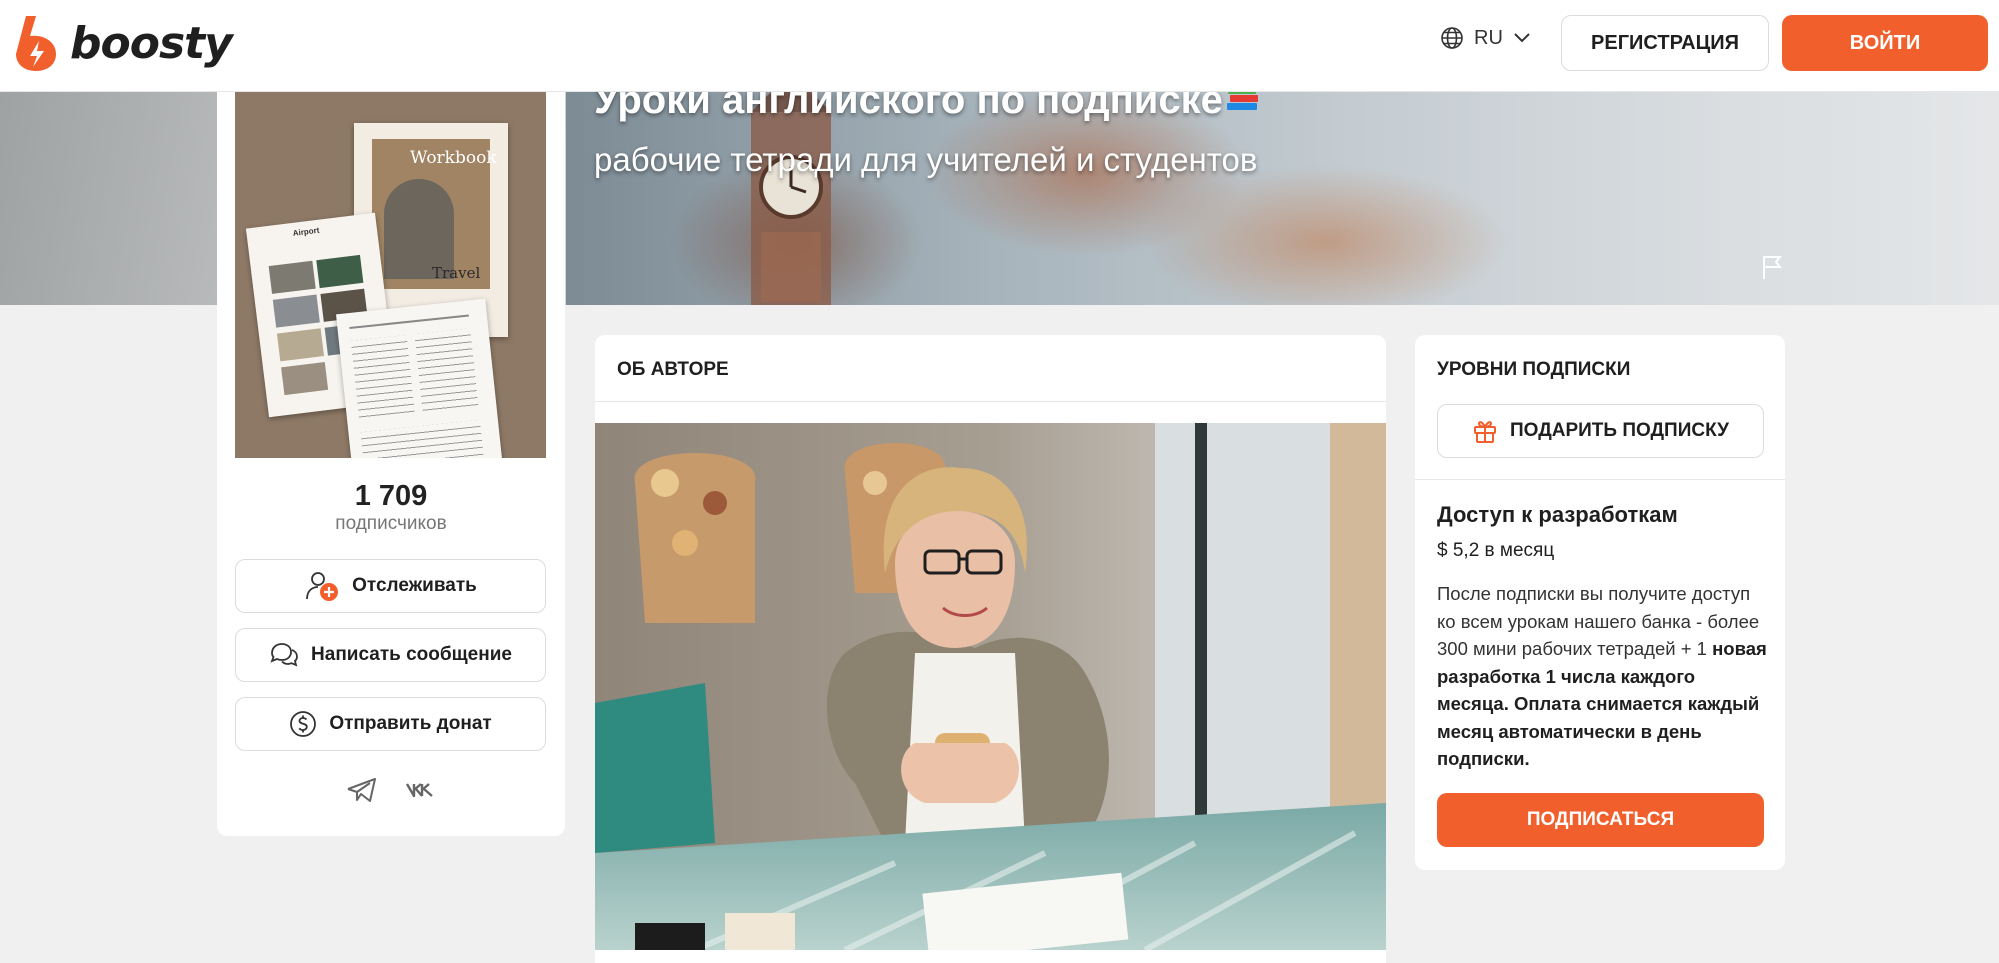  Describe the element at coordinates (1600, 820) in the screenshot. I see `subscribe-button: ПОДПИСАТЬСЯ` at that location.